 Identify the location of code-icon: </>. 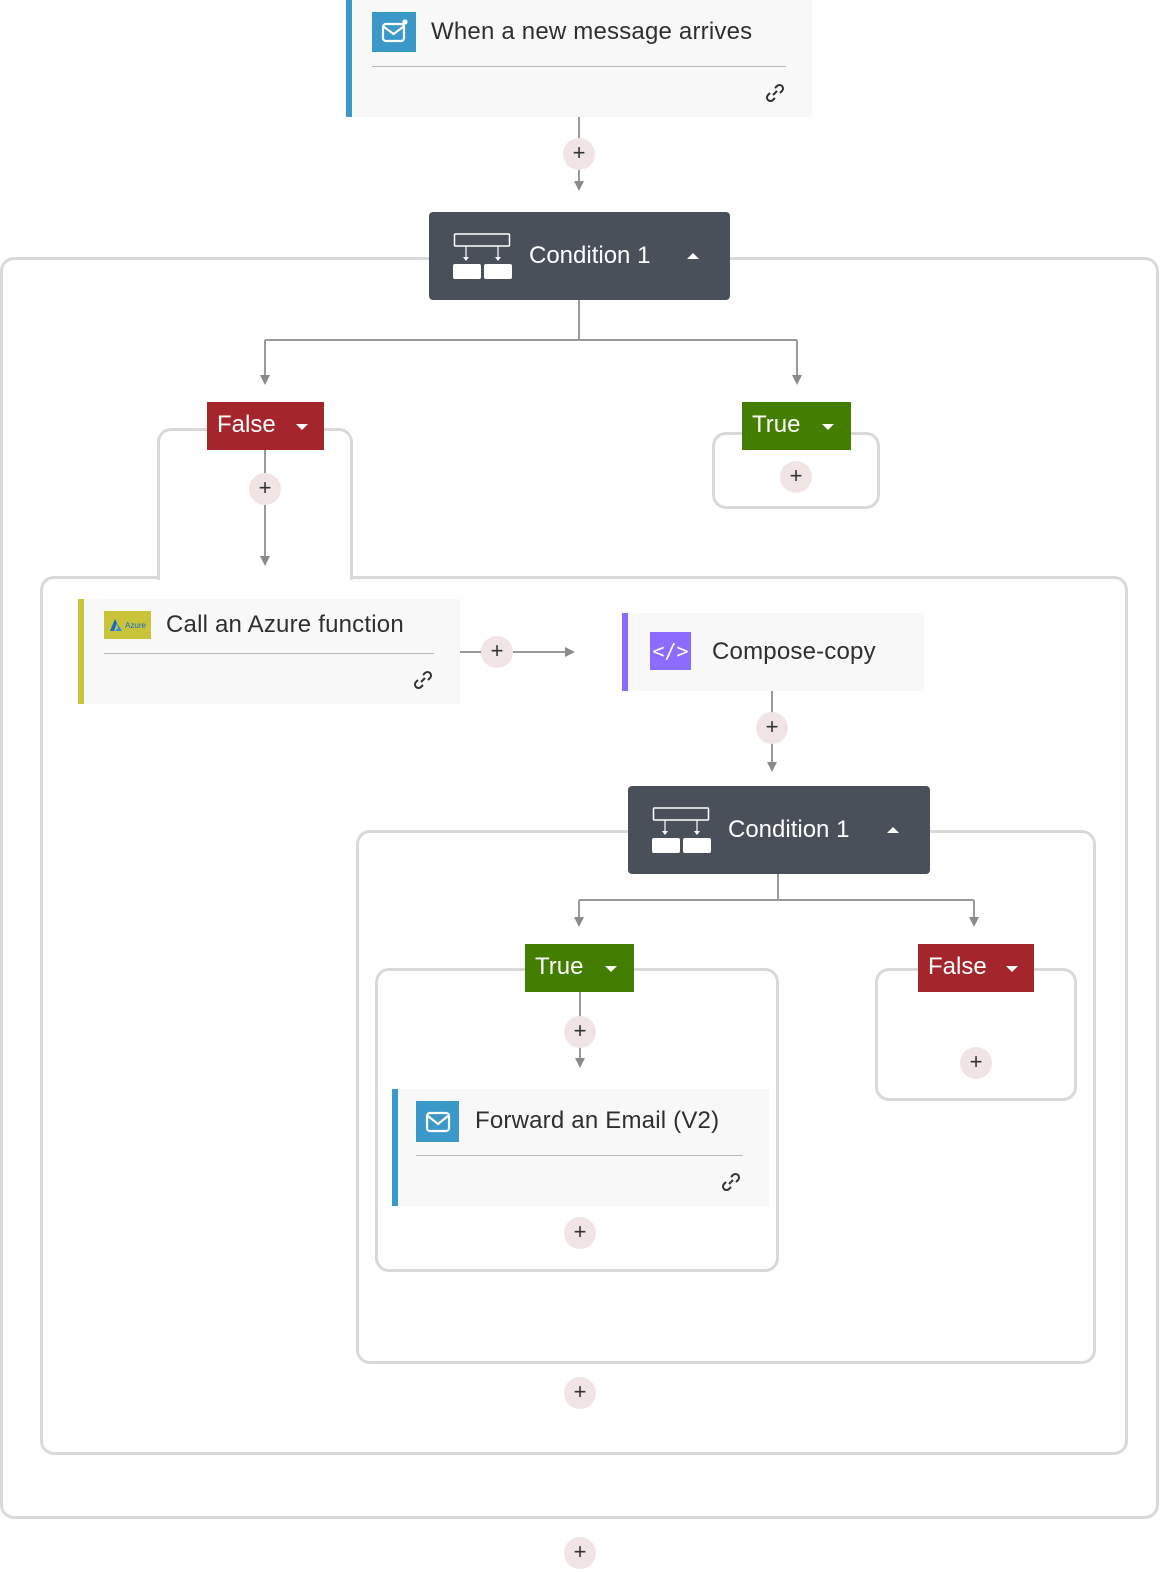
(670, 651).